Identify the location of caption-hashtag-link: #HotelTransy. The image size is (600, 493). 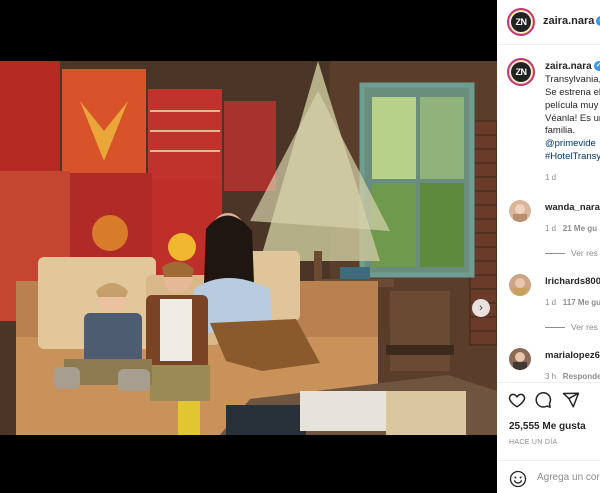
(572, 156).